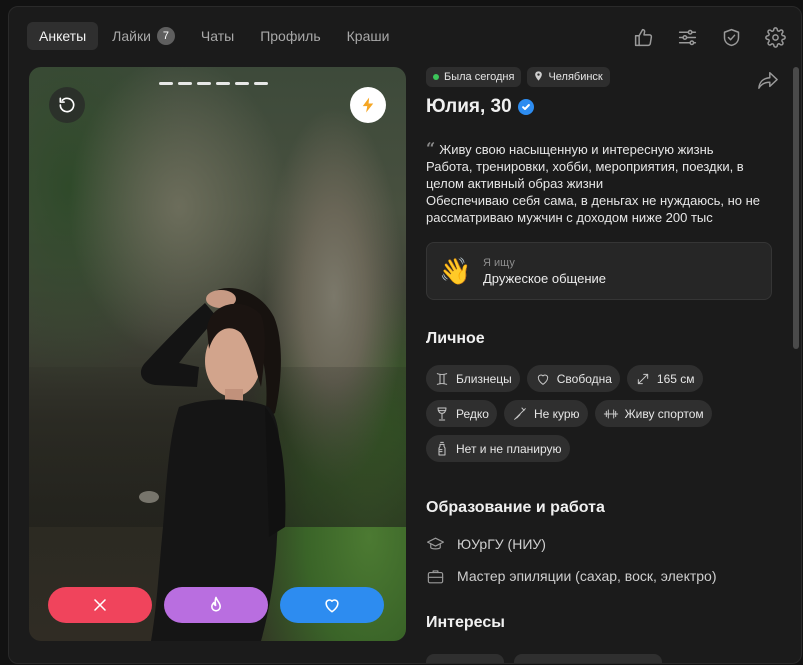 The image size is (803, 665). What do you see at coordinates (525, 107) in the screenshot?
I see `verified-check-icon` at bounding box center [525, 107].